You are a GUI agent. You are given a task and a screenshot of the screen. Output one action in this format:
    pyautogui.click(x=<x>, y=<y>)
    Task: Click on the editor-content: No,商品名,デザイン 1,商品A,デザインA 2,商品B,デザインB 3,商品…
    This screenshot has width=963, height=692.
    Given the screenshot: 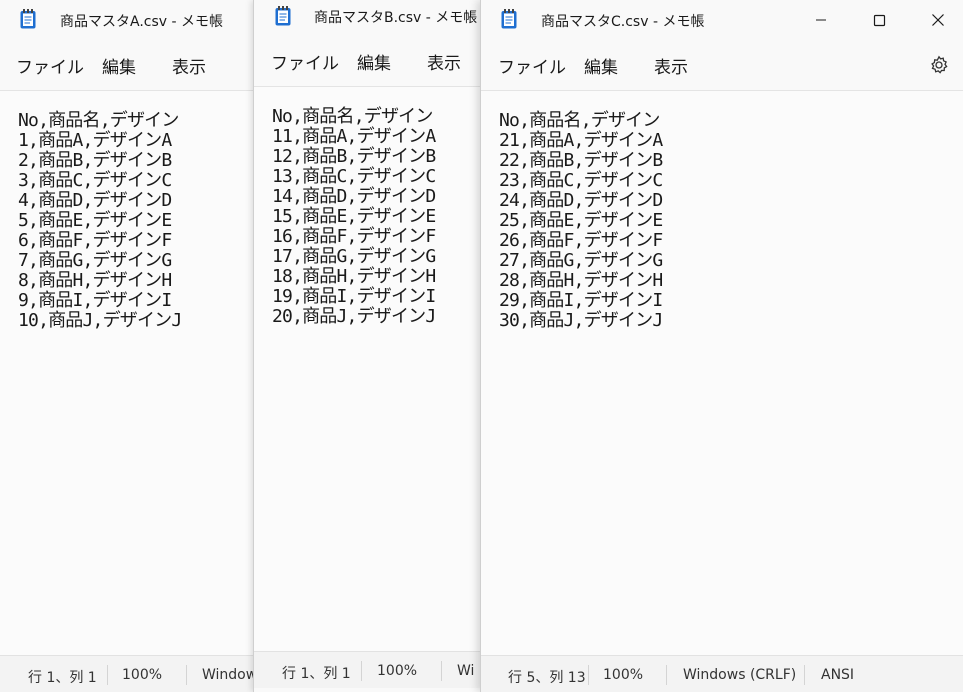 What is the action you would take?
    pyautogui.click(x=100, y=221)
    